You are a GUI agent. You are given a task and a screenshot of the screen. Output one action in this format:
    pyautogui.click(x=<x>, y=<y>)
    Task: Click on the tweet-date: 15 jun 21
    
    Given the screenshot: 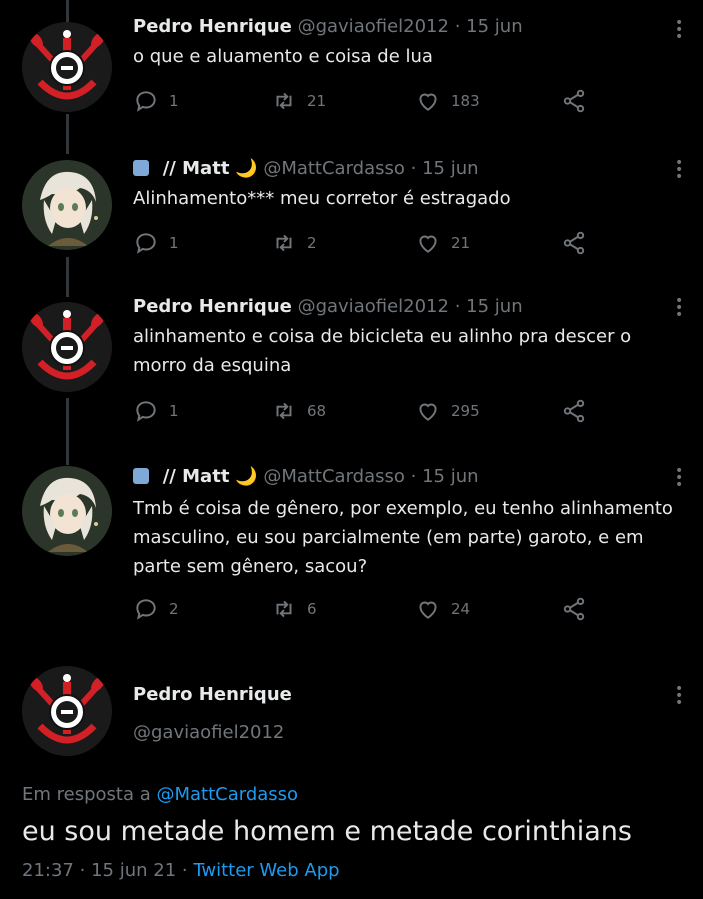 What is the action you would take?
    pyautogui.click(x=133, y=870)
    